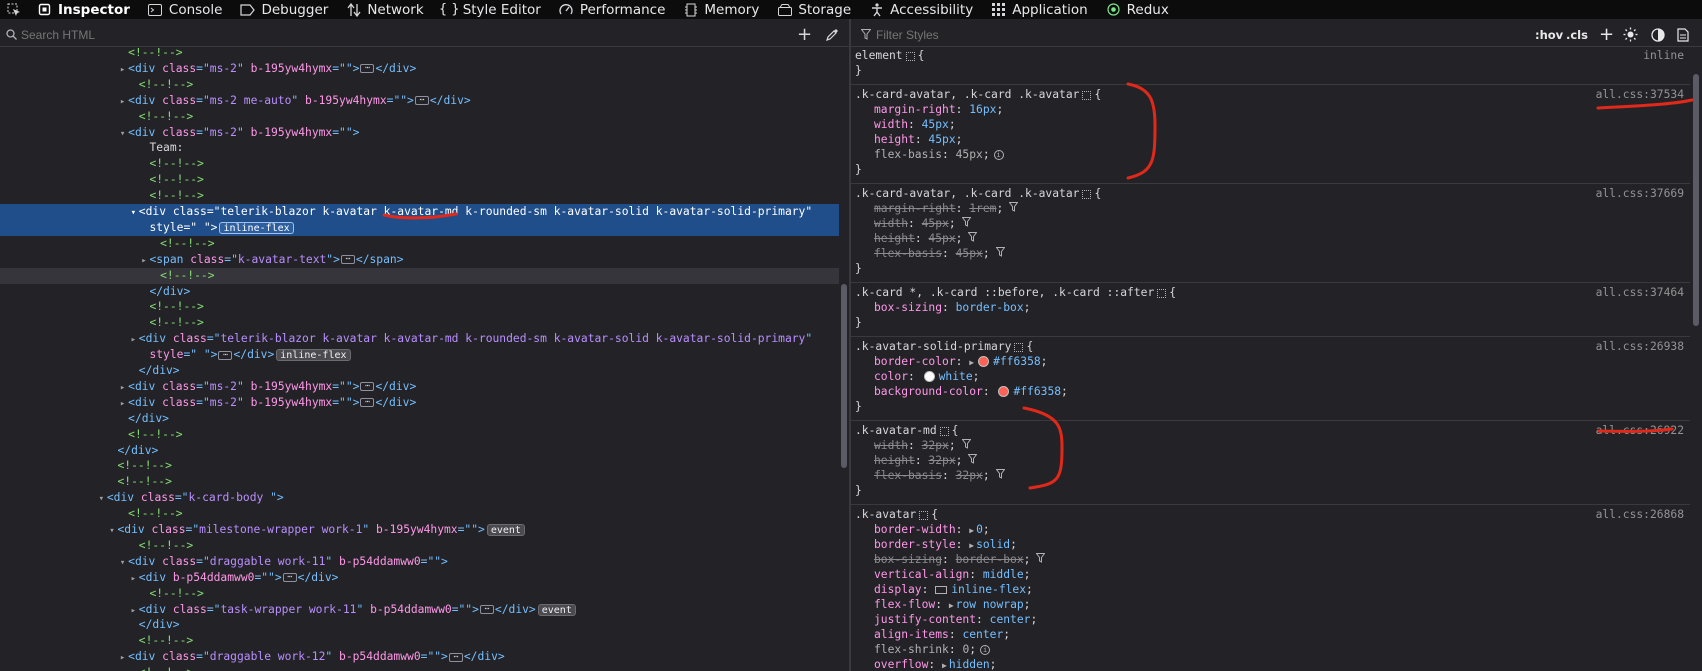  What do you see at coordinates (921, 9) in the screenshot?
I see `tab-accessibility: Accessibility` at bounding box center [921, 9].